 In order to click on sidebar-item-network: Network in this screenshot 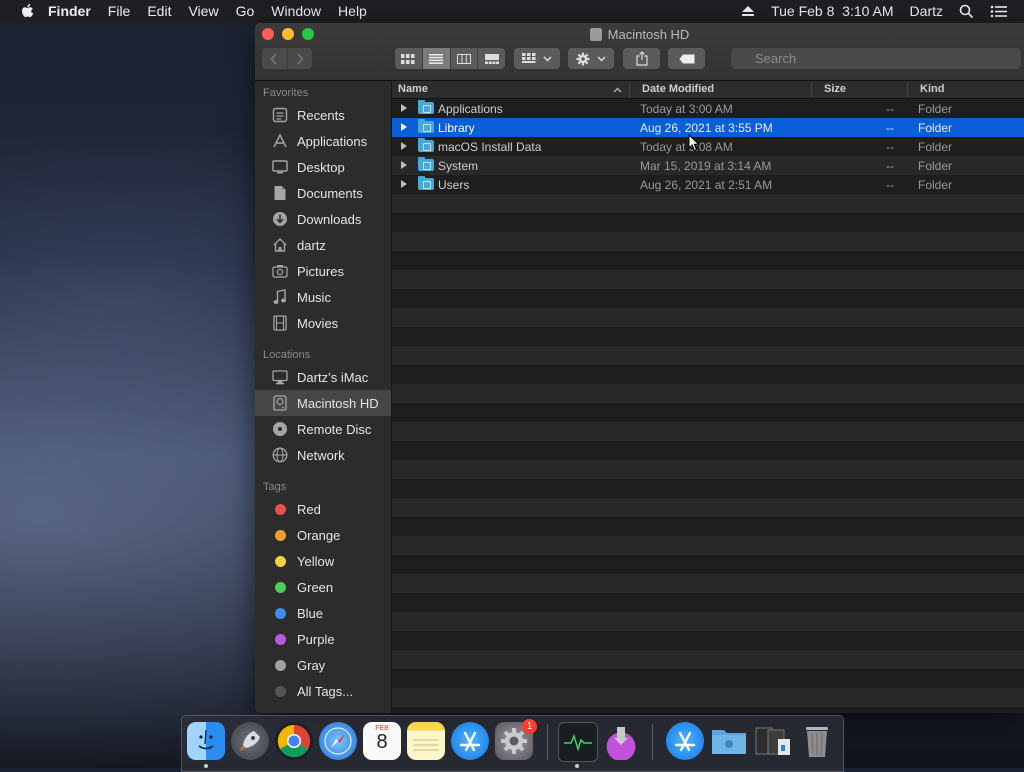, I will do `click(323, 455)`.